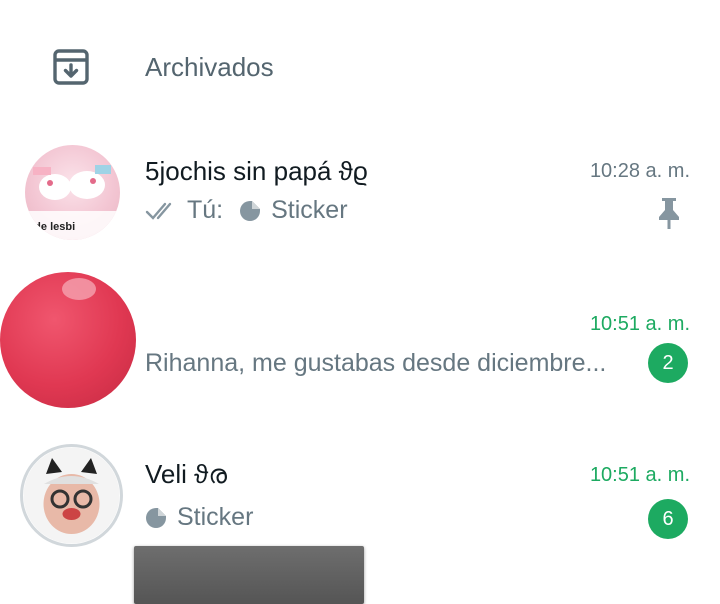 The width and height of the screenshot is (720, 604). I want to click on archived-label: Archivados, so click(209, 67).